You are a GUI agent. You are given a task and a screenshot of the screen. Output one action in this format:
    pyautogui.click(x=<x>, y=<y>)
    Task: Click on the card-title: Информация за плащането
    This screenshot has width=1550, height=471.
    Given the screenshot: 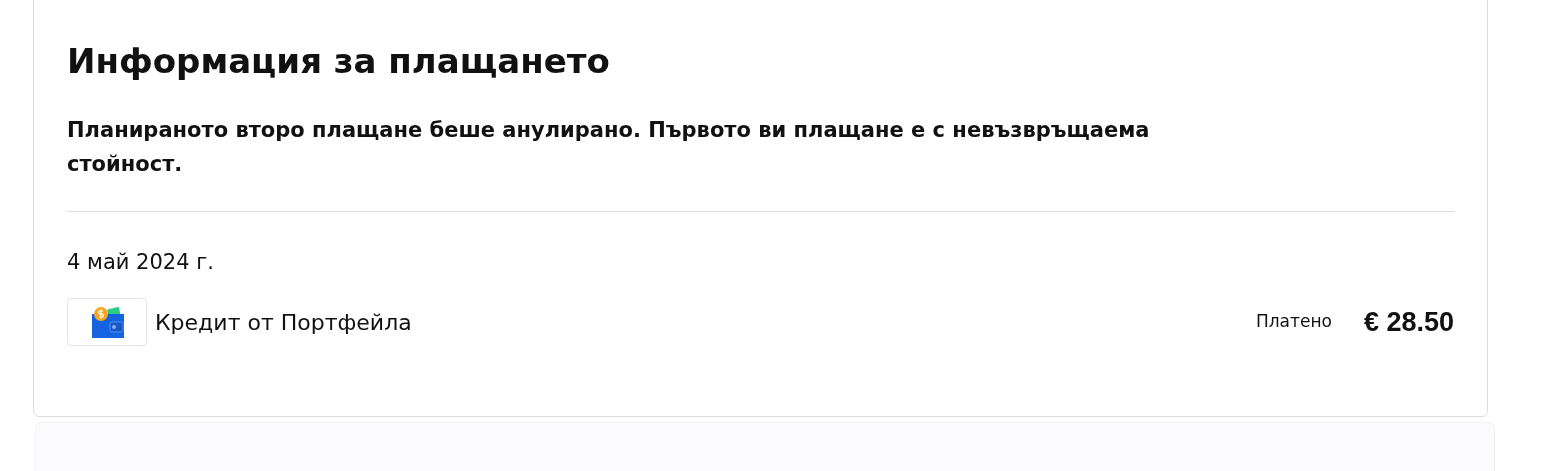 What is the action you would take?
    pyautogui.click(x=339, y=61)
    